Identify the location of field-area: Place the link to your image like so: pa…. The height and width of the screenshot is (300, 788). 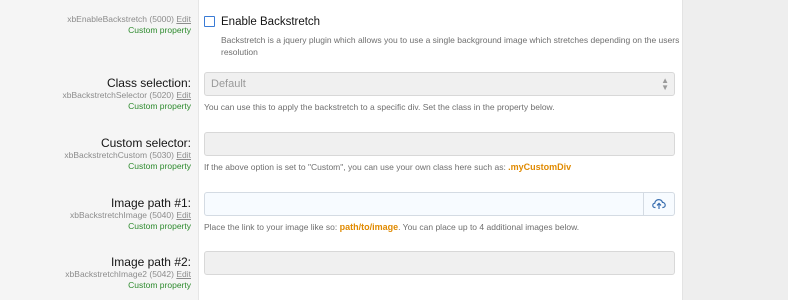
(440, 212).